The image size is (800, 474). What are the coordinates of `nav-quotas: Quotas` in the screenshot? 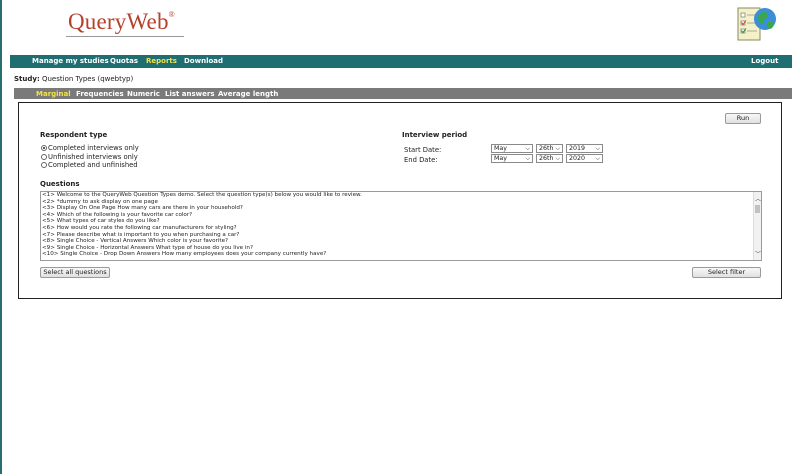 It's located at (124, 61).